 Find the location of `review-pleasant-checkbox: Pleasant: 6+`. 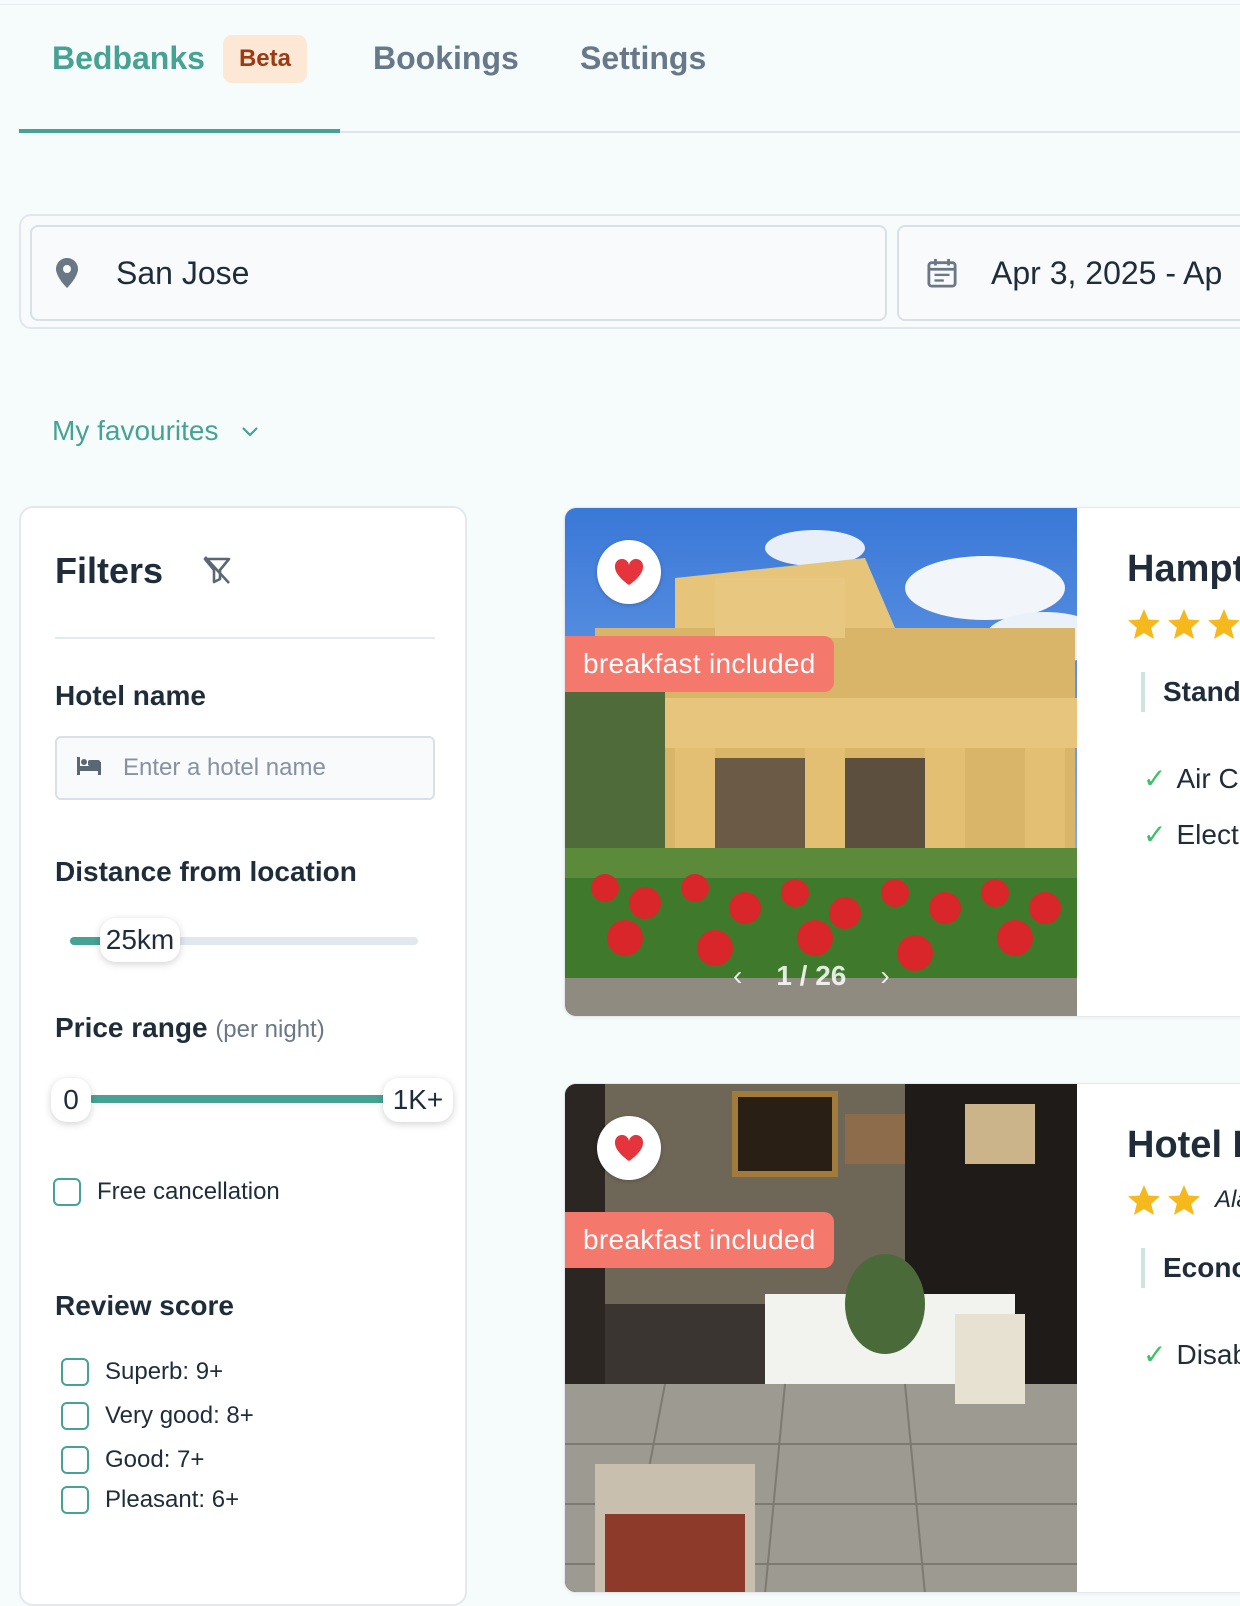

review-pleasant-checkbox: Pleasant: 6+ is located at coordinates (150, 1500).